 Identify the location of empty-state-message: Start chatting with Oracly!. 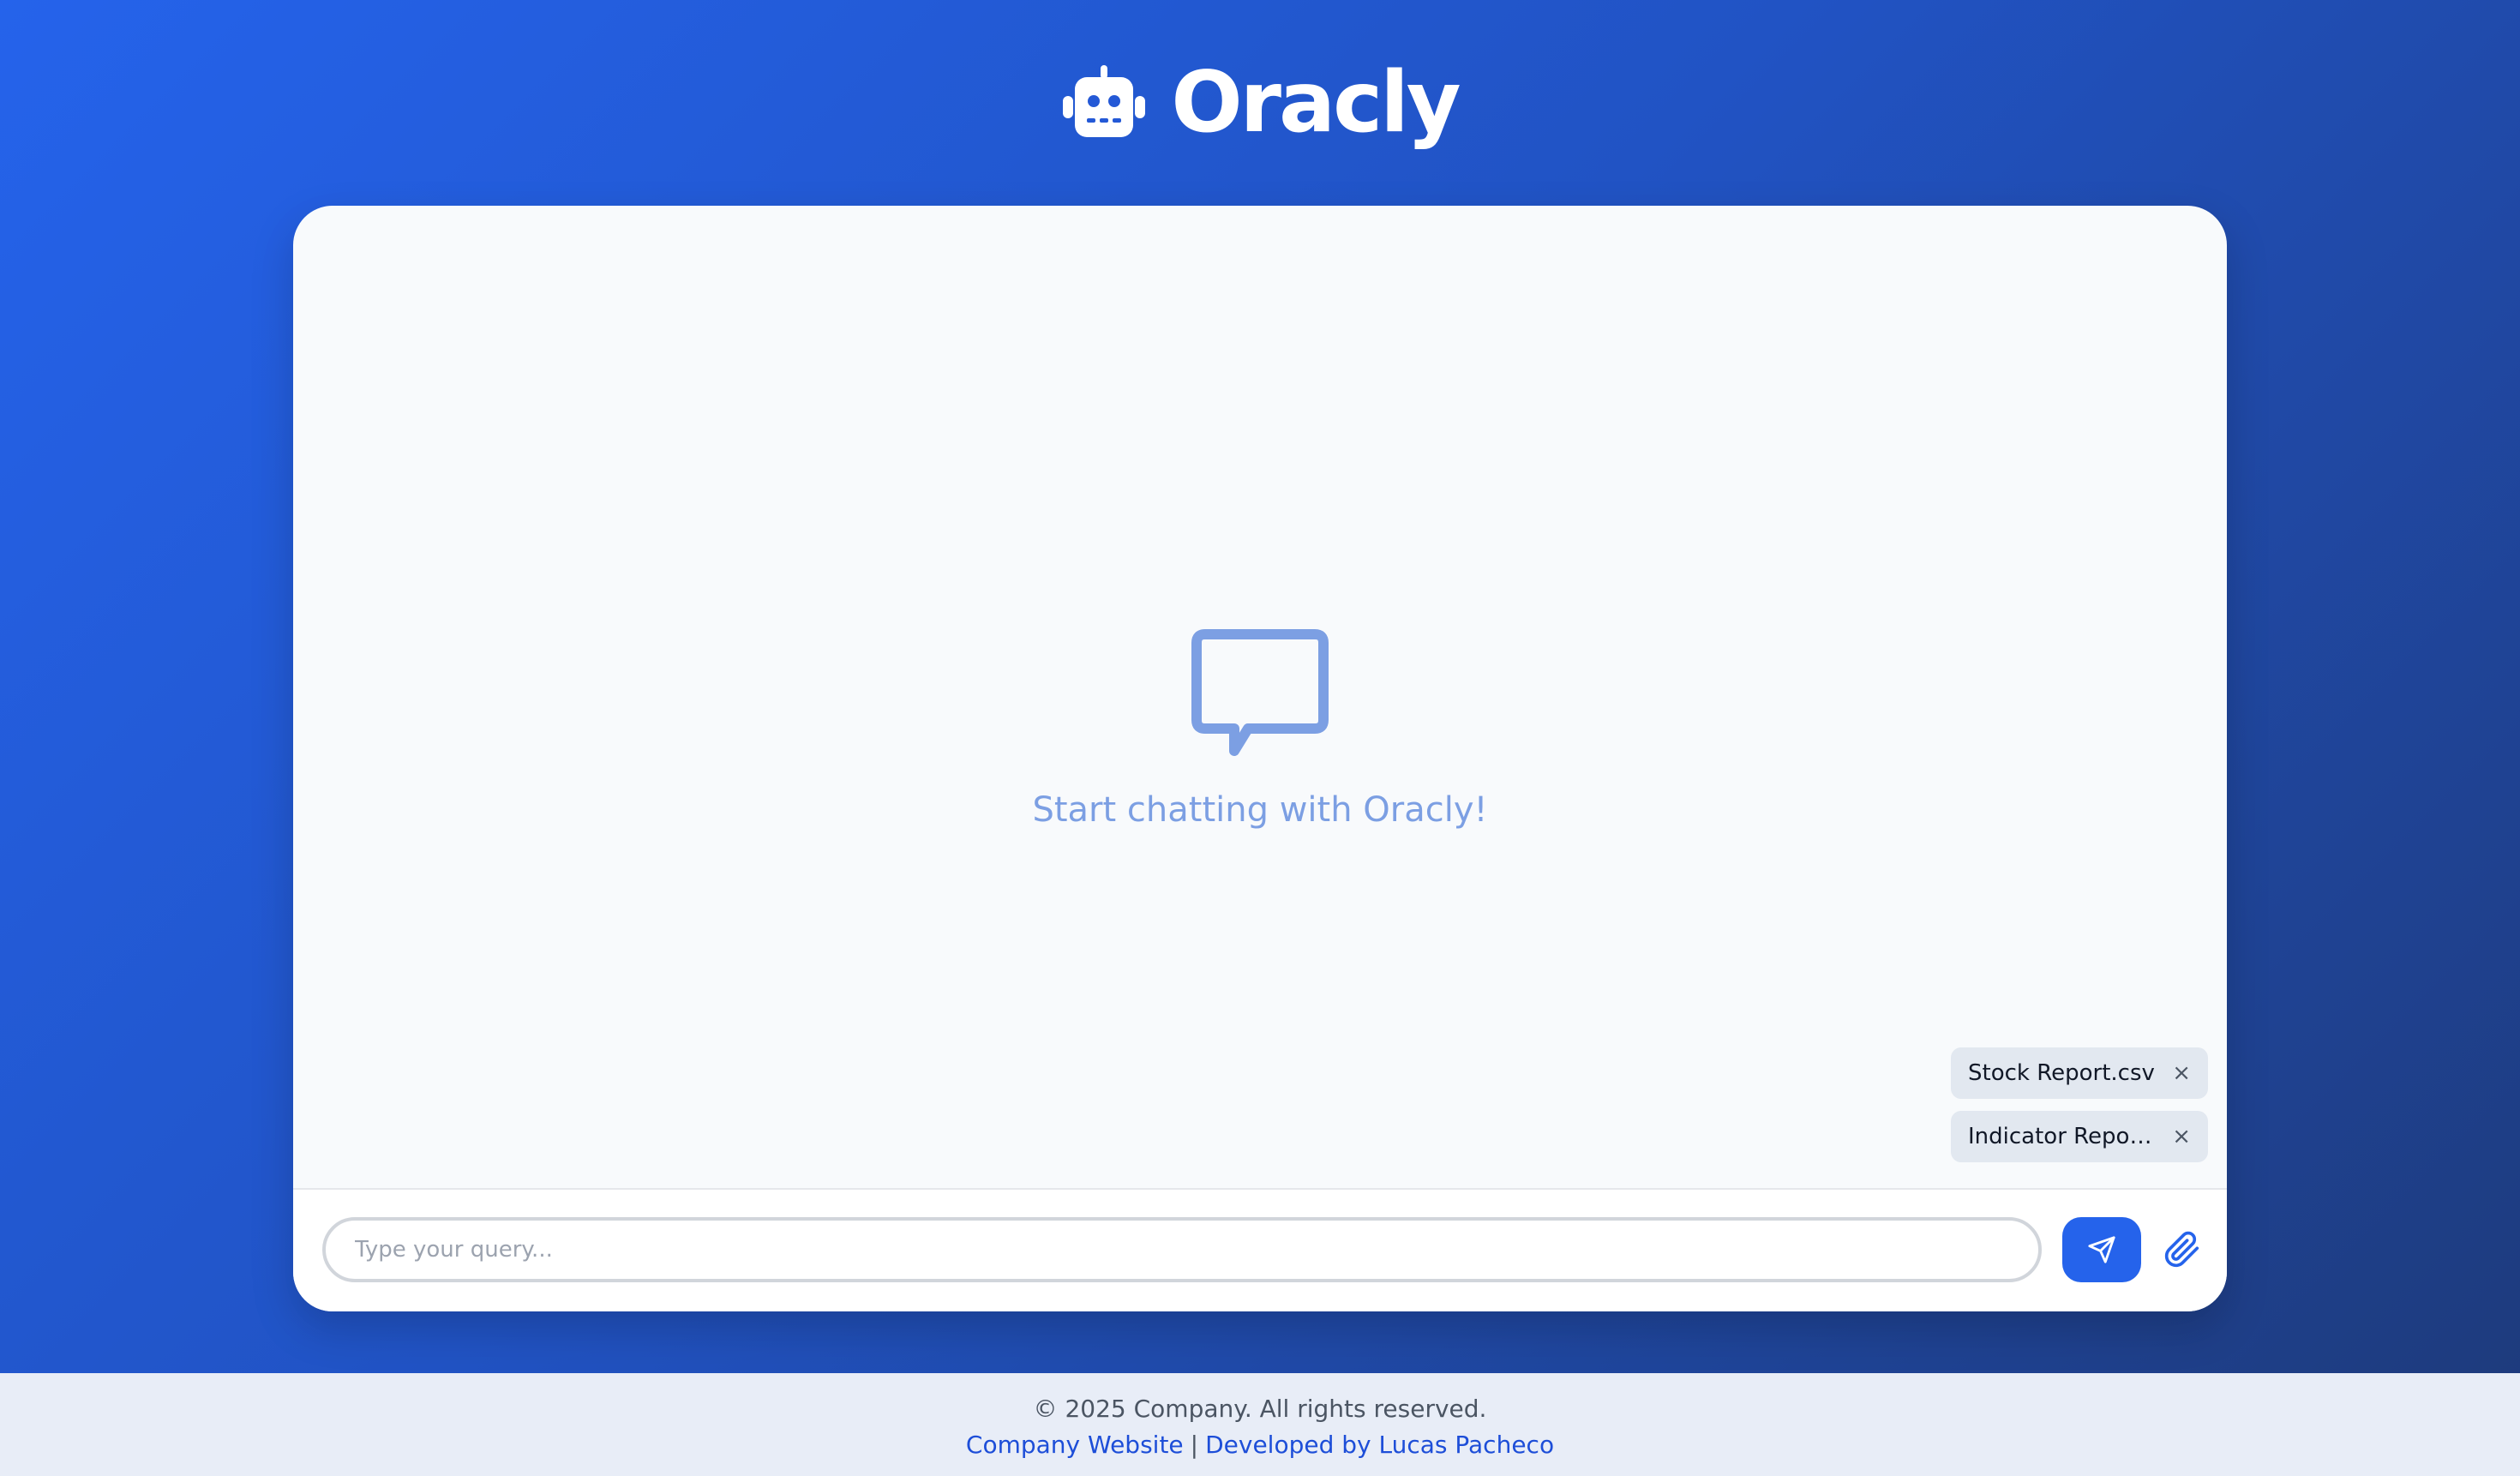
(1260, 810).